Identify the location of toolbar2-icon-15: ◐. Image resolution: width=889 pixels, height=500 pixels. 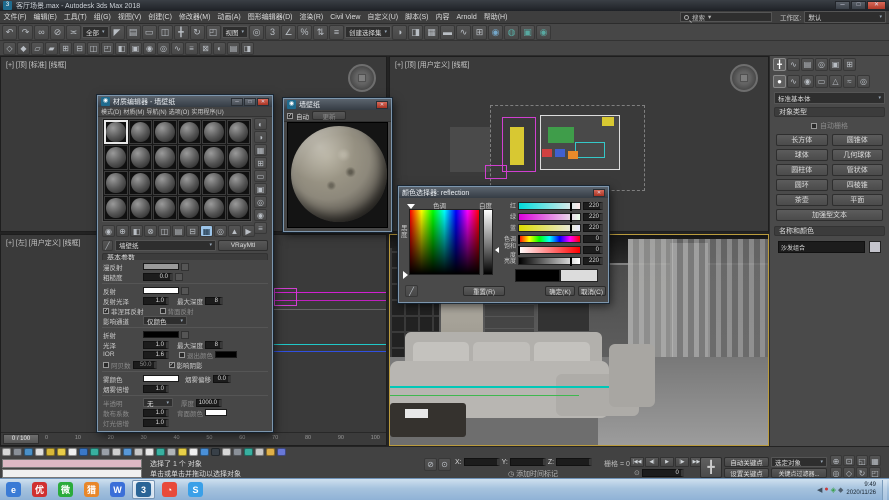
(219, 48).